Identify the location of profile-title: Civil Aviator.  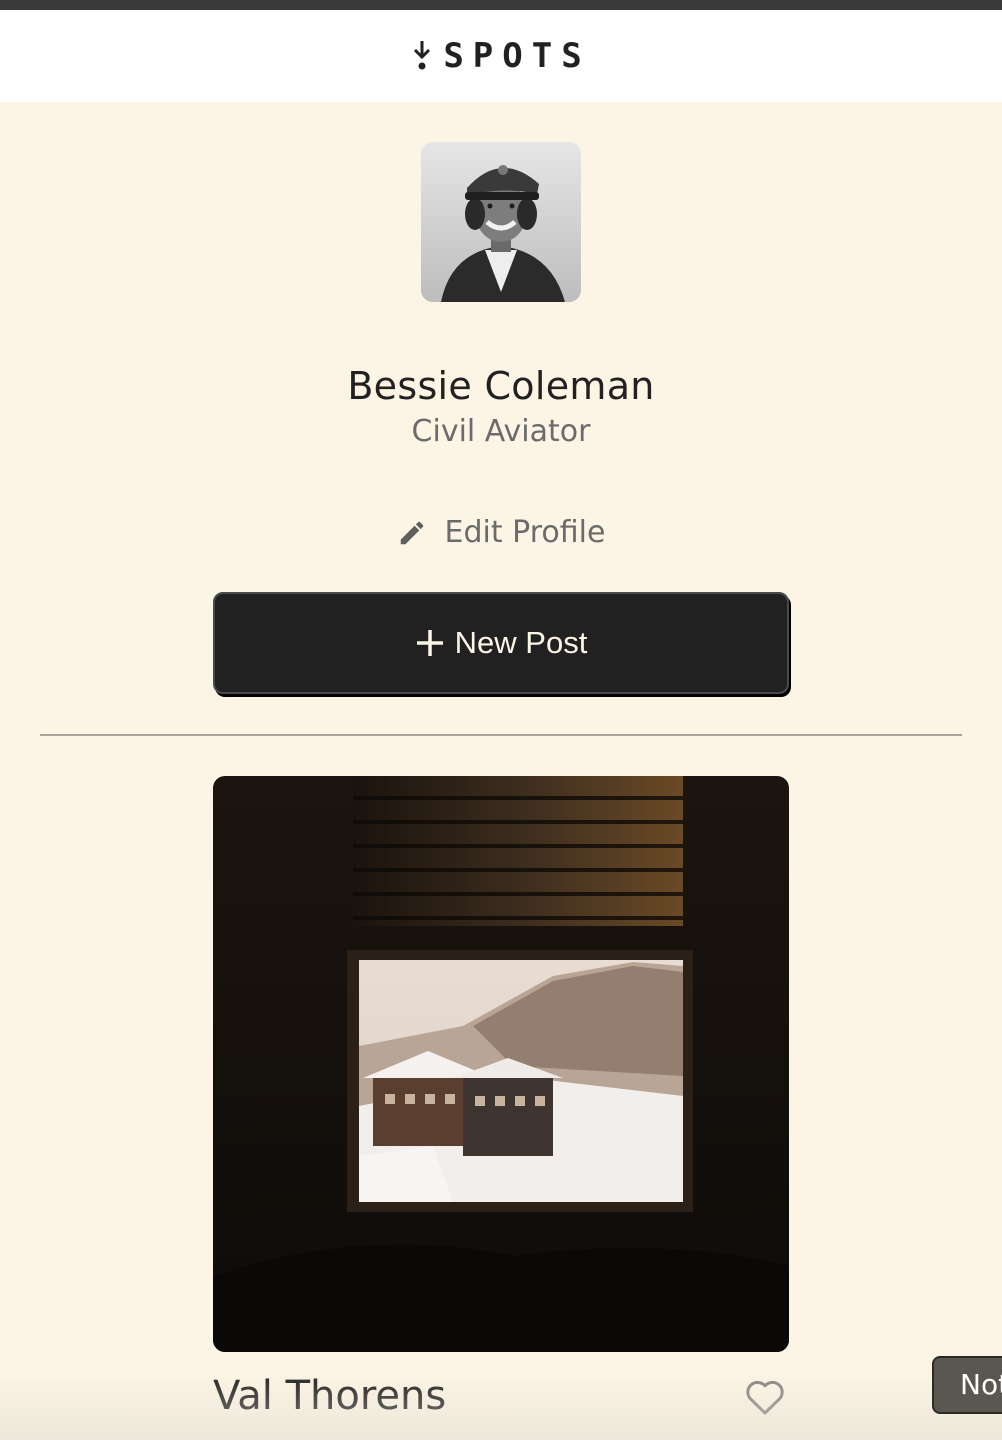
(501, 431).